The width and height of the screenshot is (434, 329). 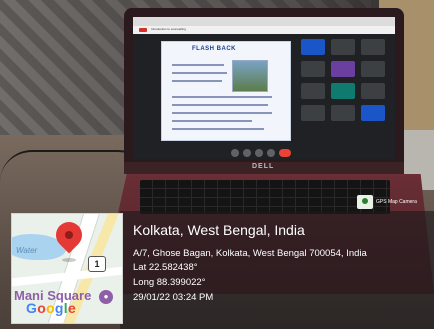 I want to click on google-letter: e, so click(x=72, y=308).